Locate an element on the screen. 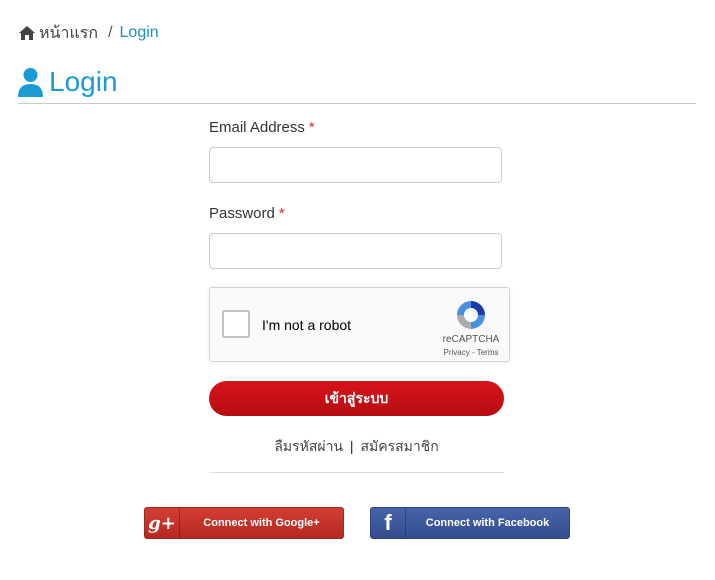 The height and width of the screenshot is (580, 715). breadcrumb: หน้าแรก / Login is located at coordinates (88, 33).